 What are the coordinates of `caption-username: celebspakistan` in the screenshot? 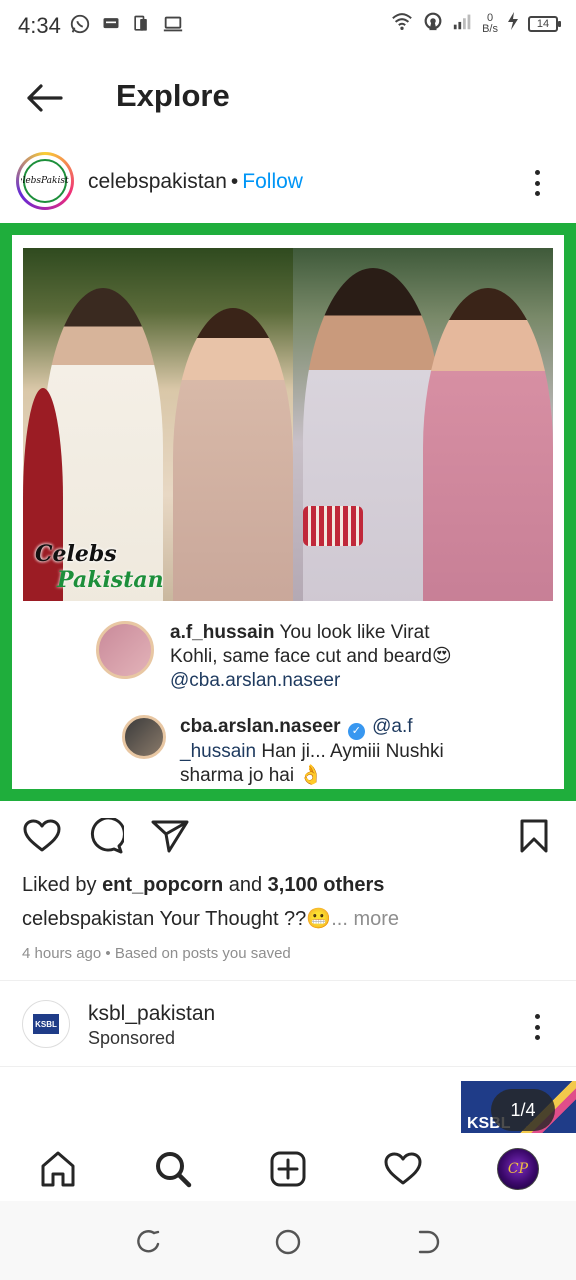 It's located at (88, 919).